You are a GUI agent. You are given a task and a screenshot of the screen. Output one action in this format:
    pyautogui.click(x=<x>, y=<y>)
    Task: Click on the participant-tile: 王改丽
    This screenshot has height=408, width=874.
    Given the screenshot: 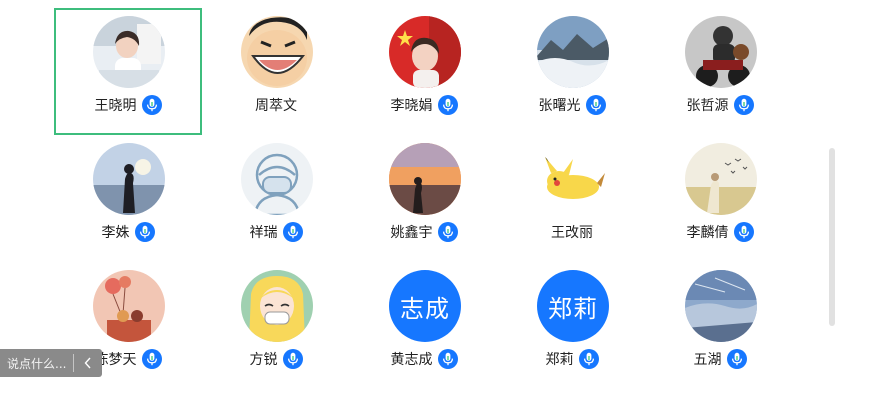 What is the action you would take?
    pyautogui.click(x=572, y=198)
    